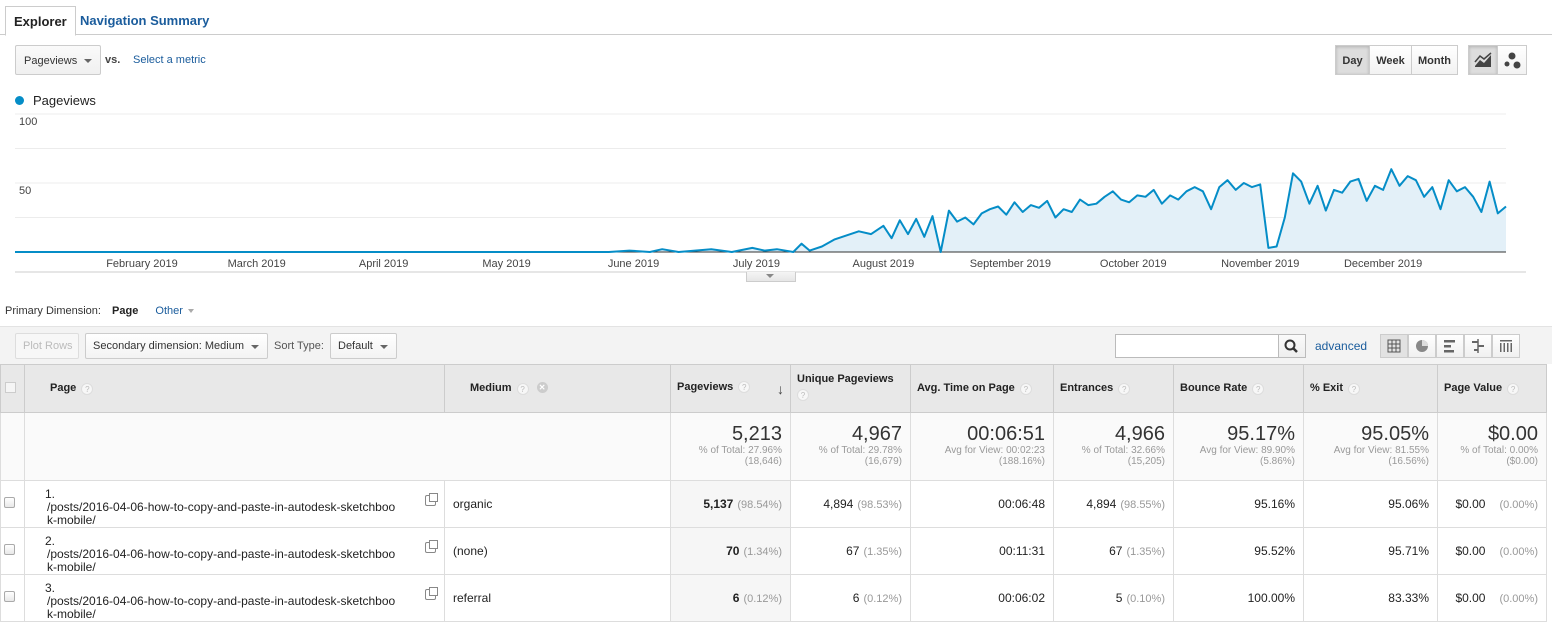 The height and width of the screenshot is (622, 1552). What do you see at coordinates (982, 551) in the screenshot?
I see `avg-time-cell: 00:11:31` at bounding box center [982, 551].